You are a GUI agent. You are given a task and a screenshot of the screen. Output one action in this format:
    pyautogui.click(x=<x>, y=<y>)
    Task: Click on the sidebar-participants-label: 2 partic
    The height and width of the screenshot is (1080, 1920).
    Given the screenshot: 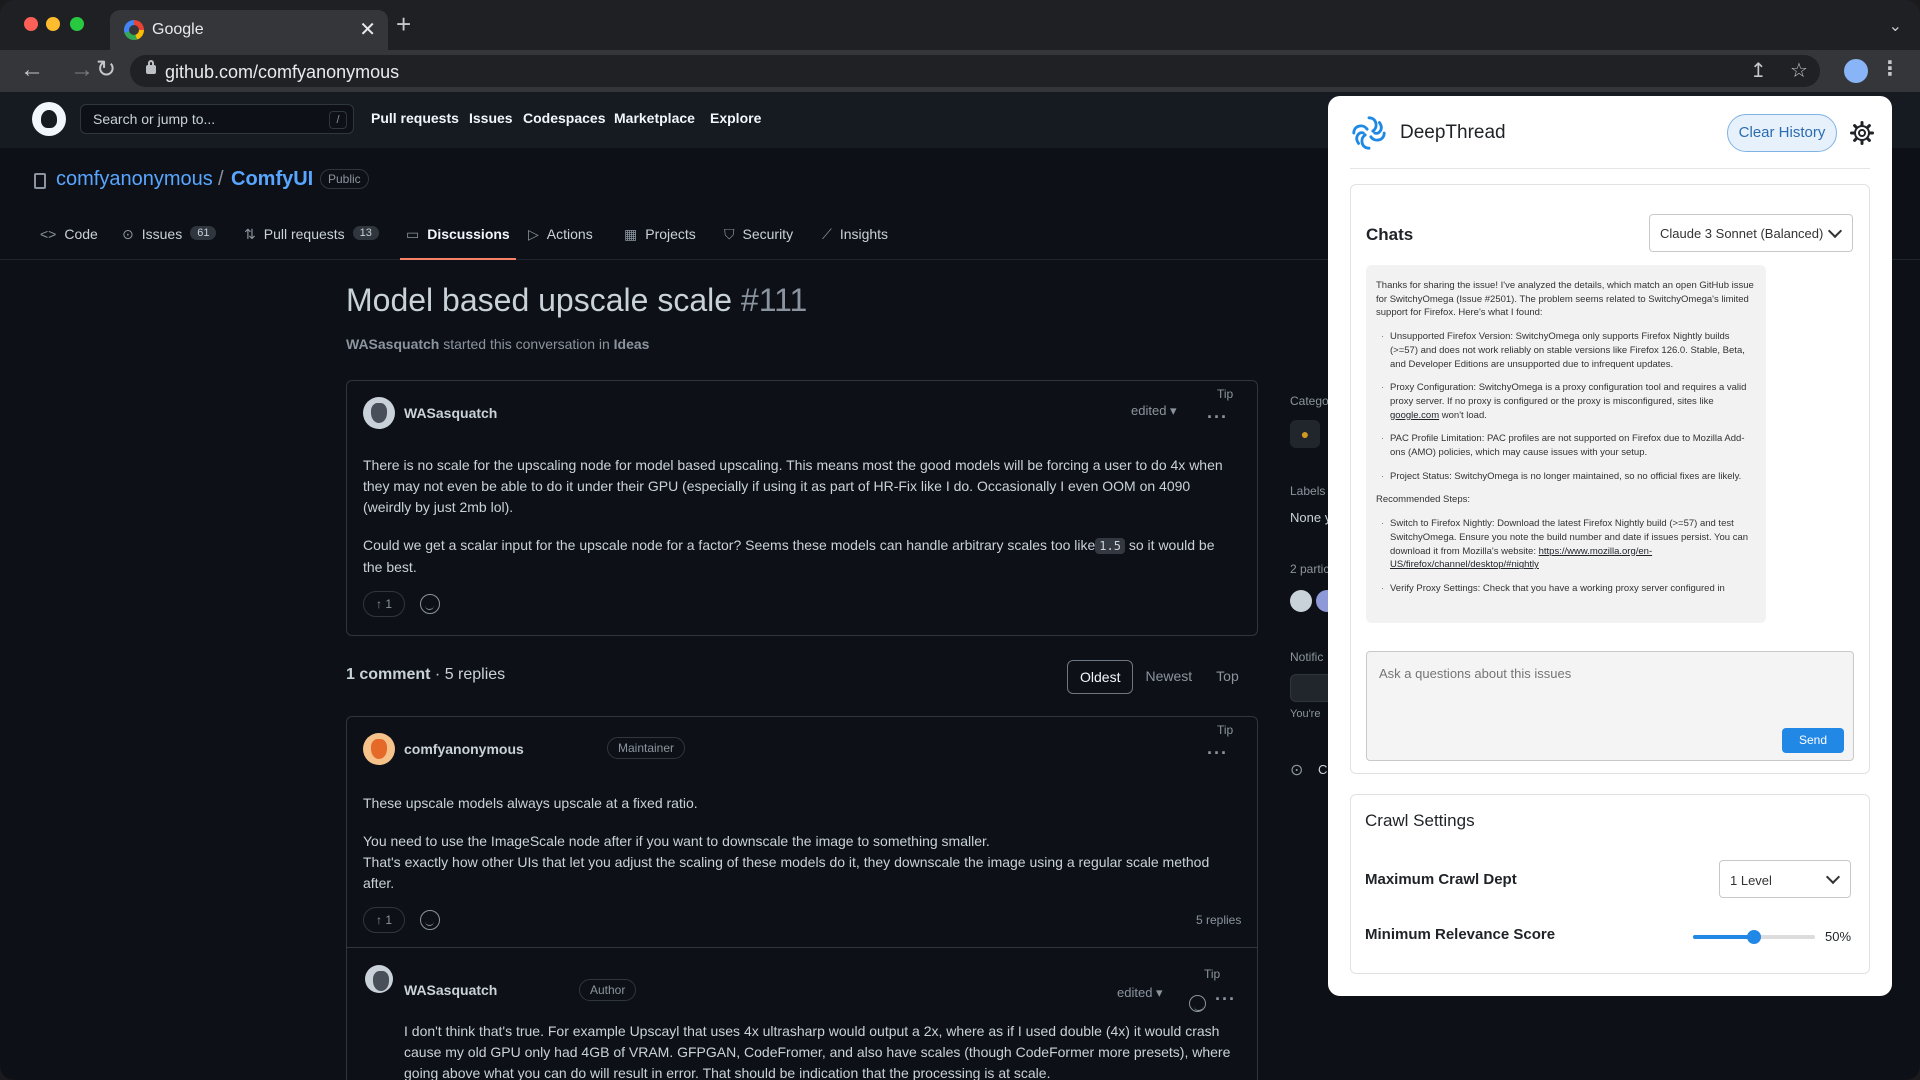 What is the action you would take?
    pyautogui.click(x=1310, y=569)
    